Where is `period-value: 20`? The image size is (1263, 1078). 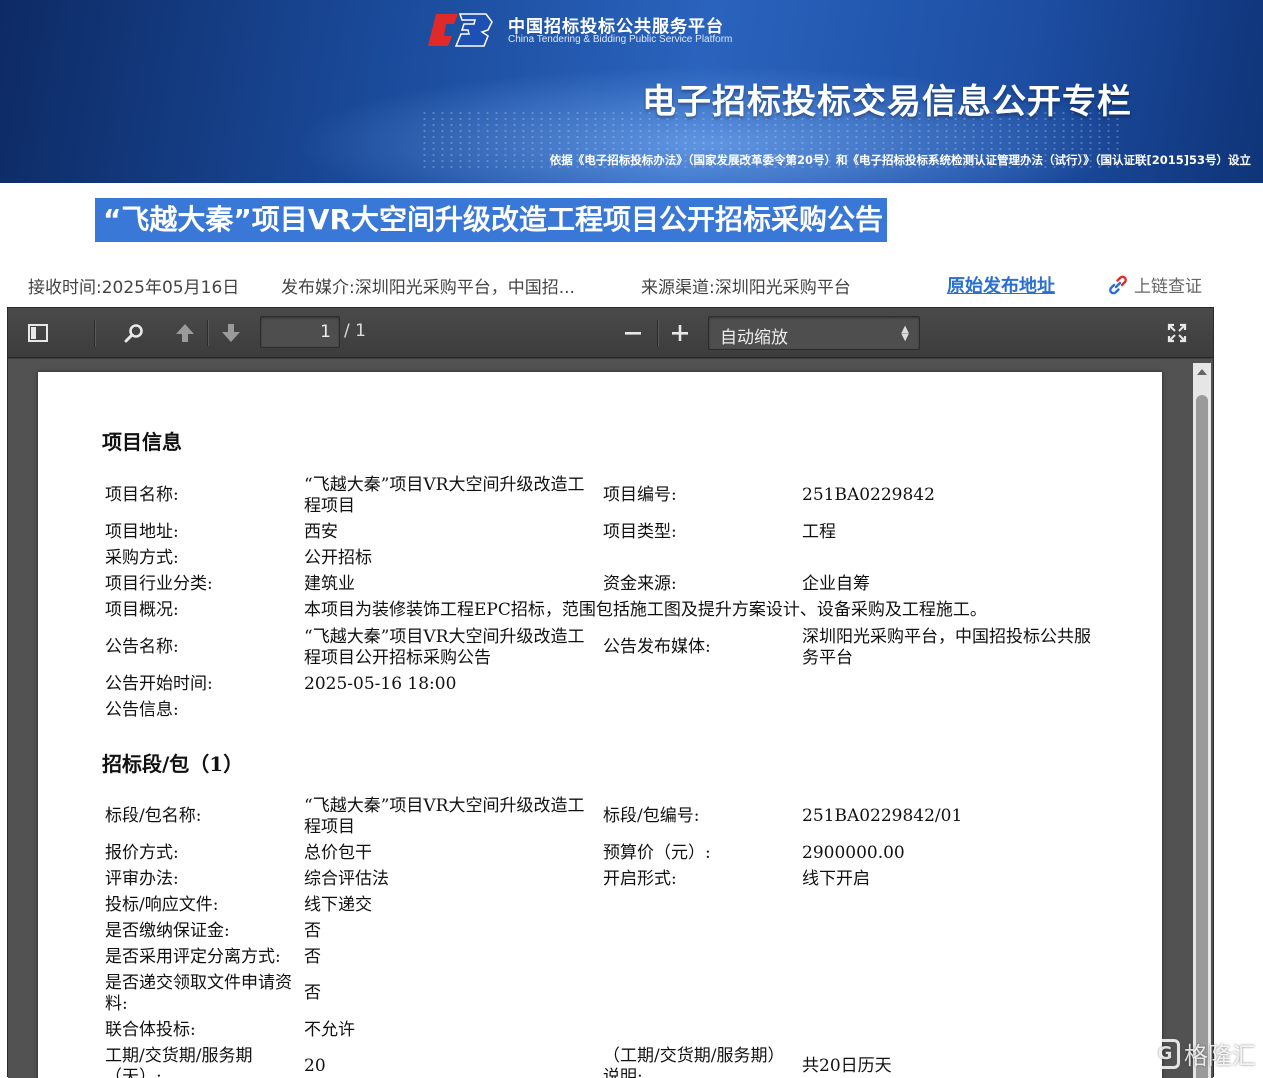
period-value: 20 is located at coordinates (315, 1066).